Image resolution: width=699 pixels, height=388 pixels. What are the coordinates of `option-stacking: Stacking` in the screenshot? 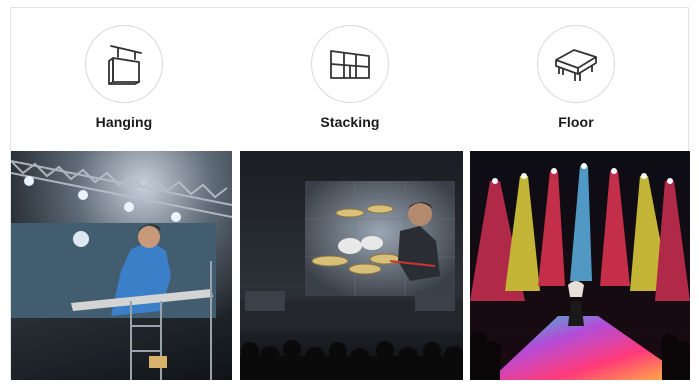 It's located at (350, 79).